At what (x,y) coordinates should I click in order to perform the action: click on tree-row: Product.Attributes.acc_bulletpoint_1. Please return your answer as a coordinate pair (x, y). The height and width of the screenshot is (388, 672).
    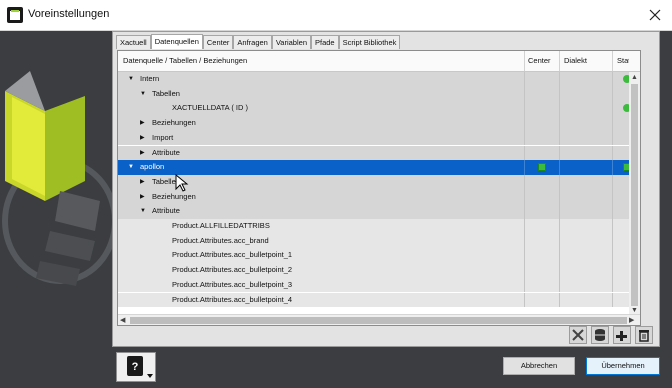
    Looking at the image, I should click on (379, 256).